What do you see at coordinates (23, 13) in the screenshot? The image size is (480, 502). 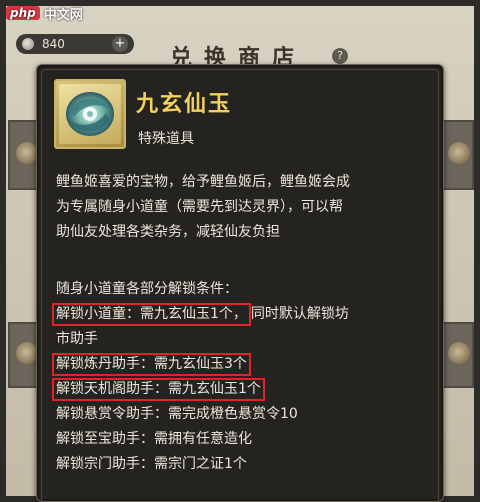 I see `watermark-logo: php` at bounding box center [23, 13].